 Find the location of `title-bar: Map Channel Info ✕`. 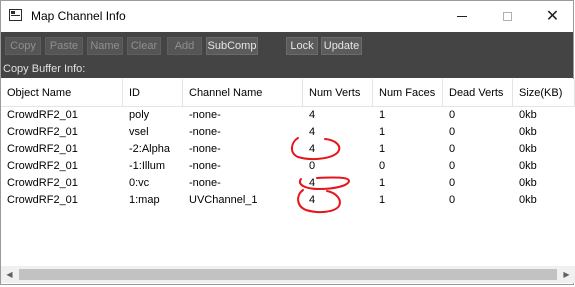

title-bar: Map Channel Info ✕ is located at coordinates (287, 16).